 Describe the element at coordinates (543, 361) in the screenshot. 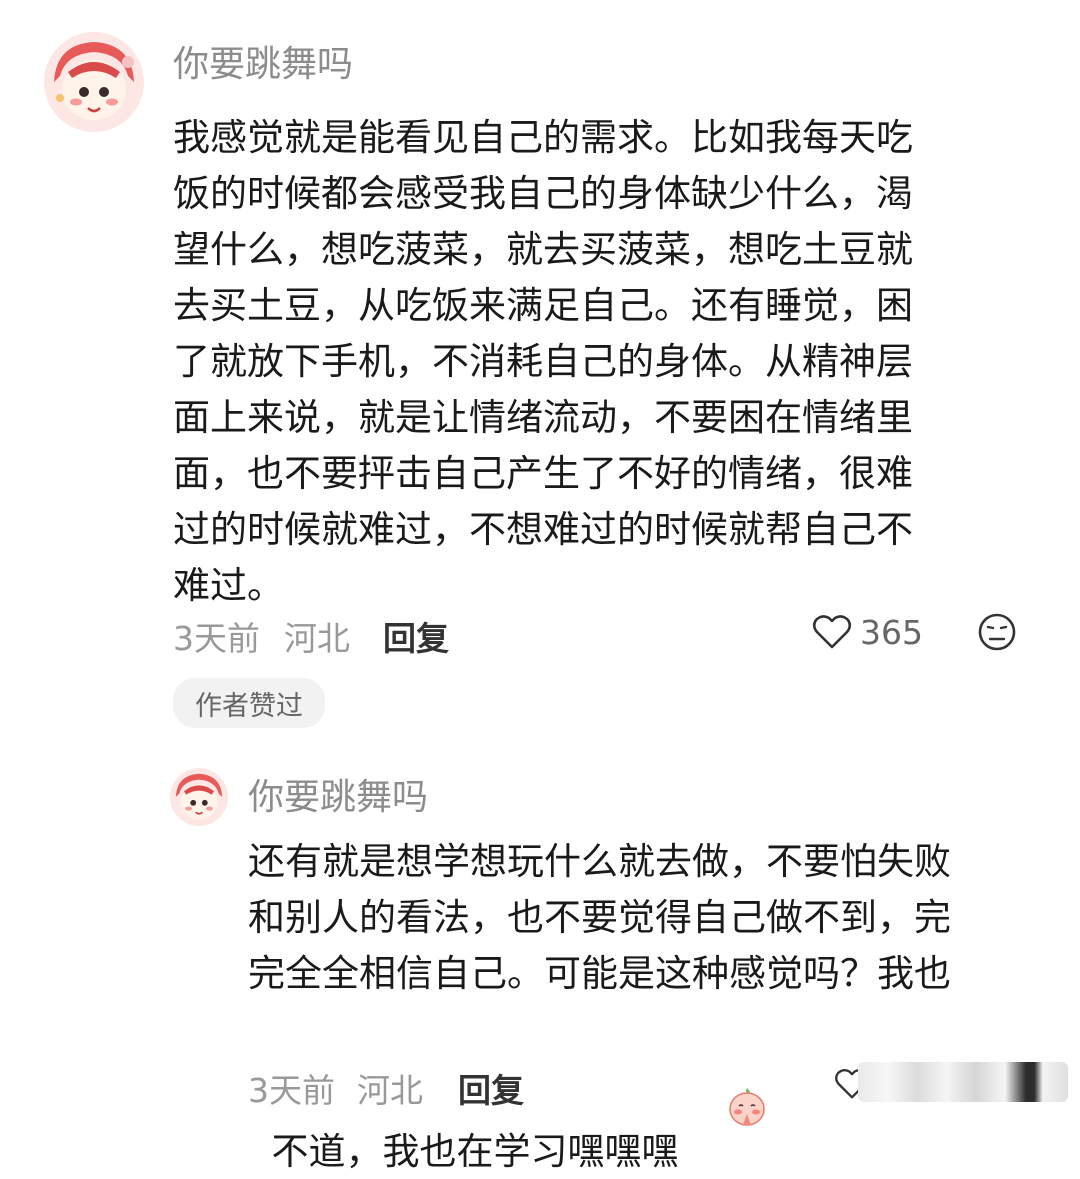

I see `comment-line-5: 了就放下手机，不消耗自己的身体。从精神层` at that location.